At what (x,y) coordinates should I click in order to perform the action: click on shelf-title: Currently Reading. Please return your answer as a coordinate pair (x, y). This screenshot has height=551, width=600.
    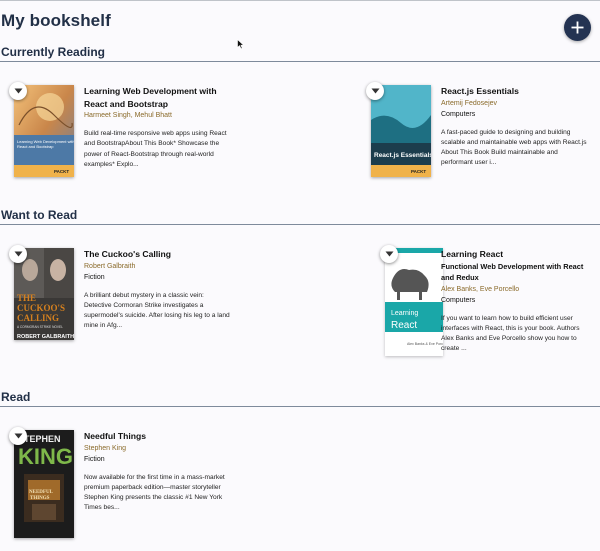
    Looking at the image, I should click on (53, 52).